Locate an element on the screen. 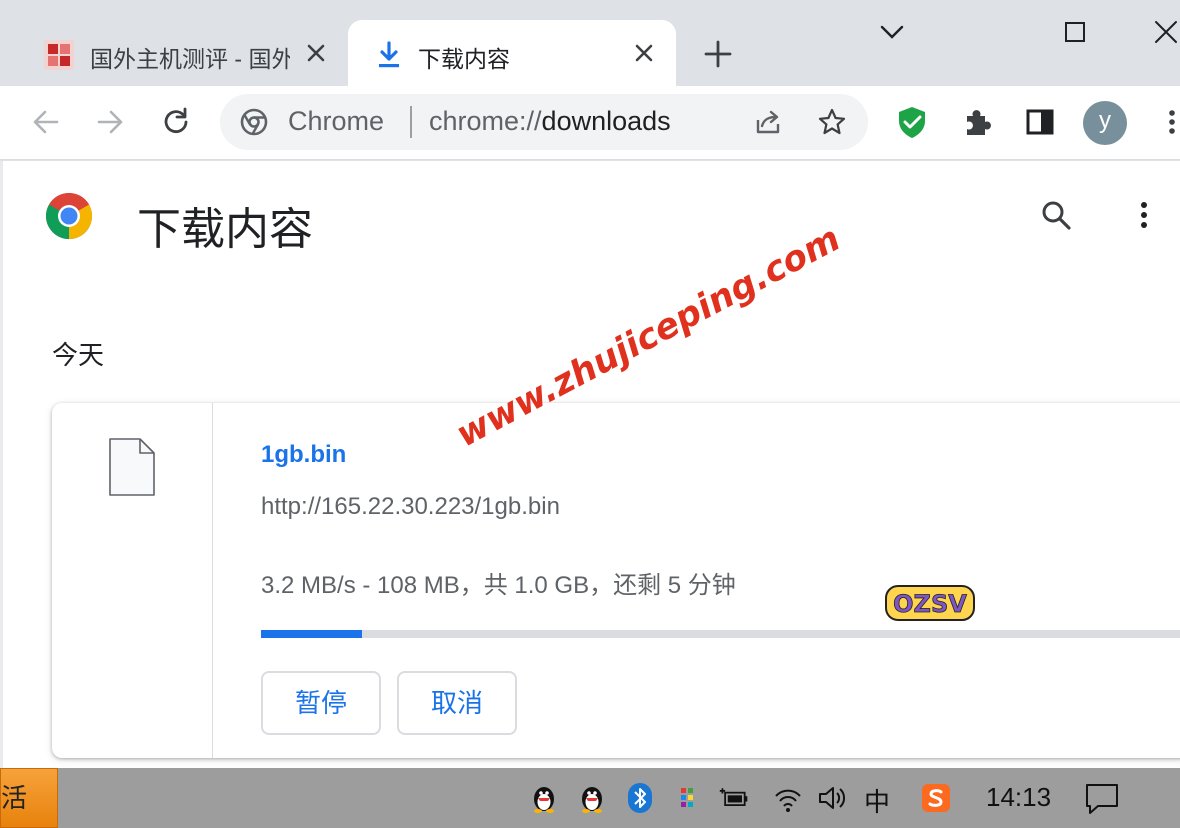  url-text: chrome://downloads is located at coordinates (550, 121).